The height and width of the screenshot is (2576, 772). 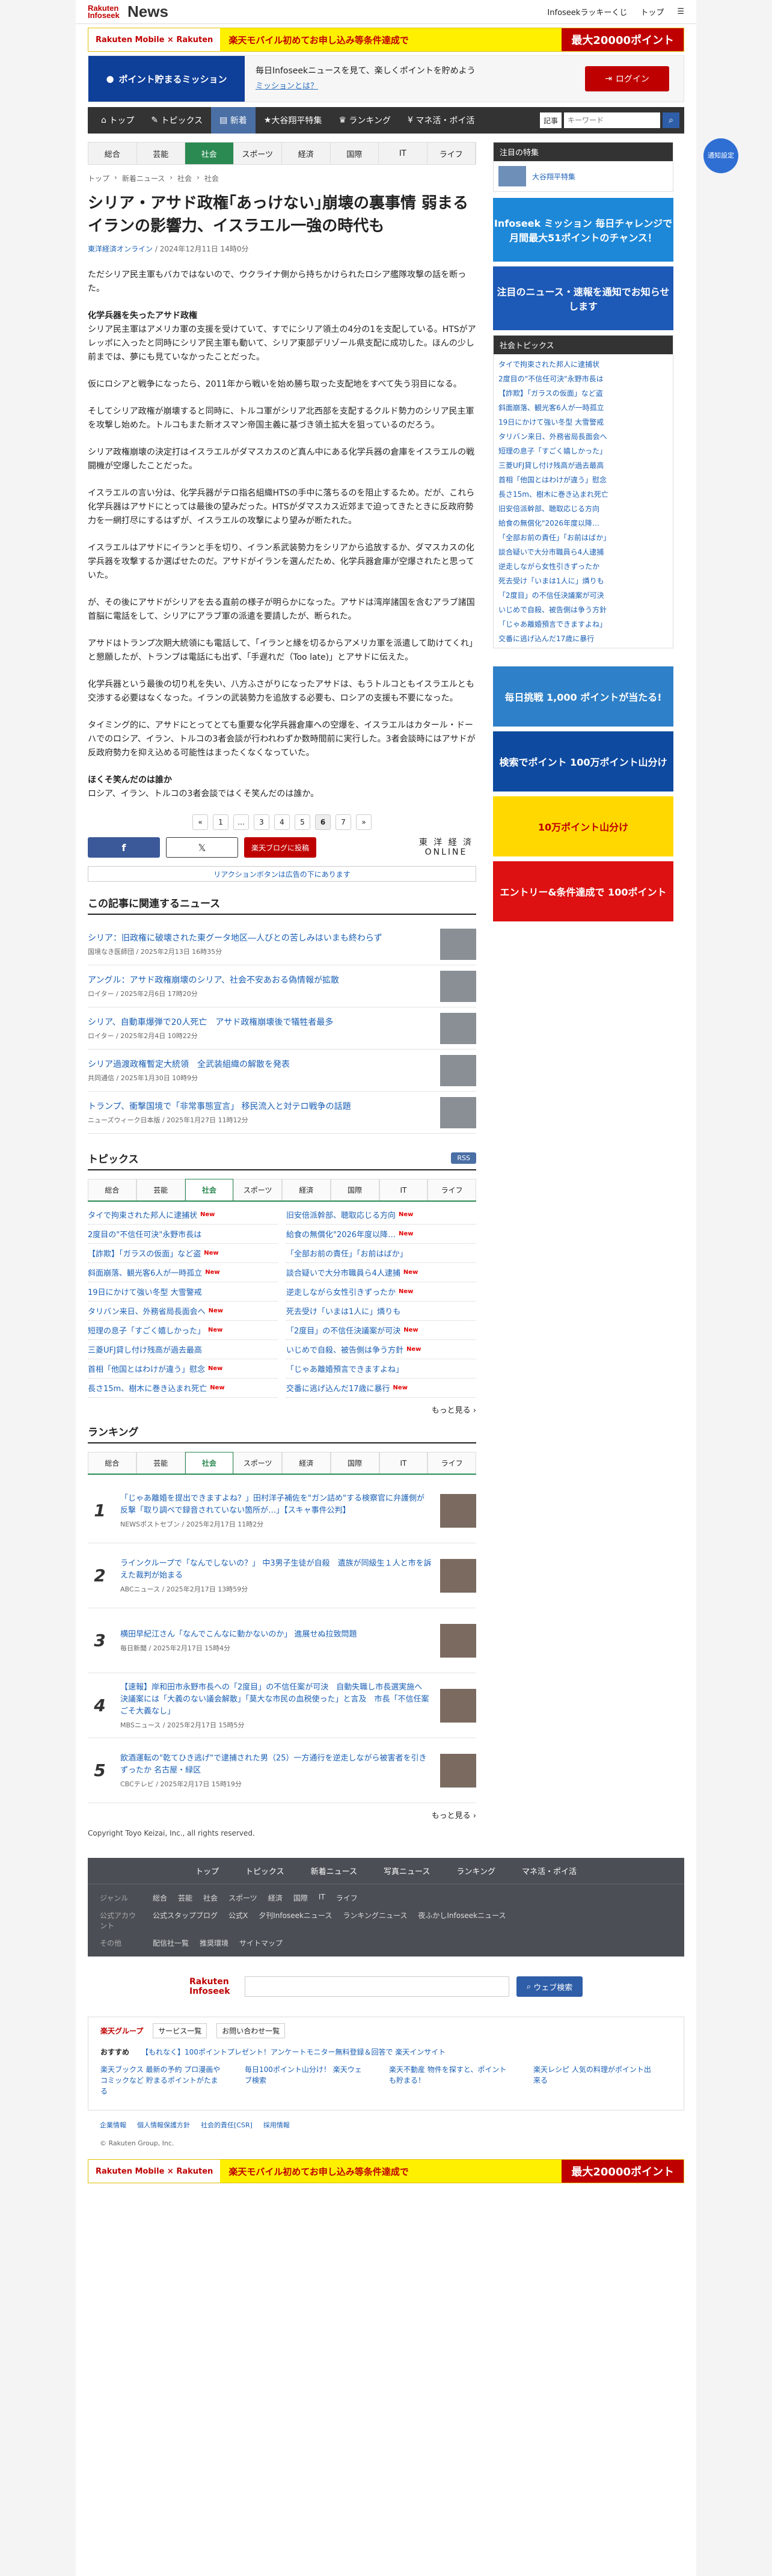 I want to click on notification-settings-button: 通知設定, so click(x=720, y=156).